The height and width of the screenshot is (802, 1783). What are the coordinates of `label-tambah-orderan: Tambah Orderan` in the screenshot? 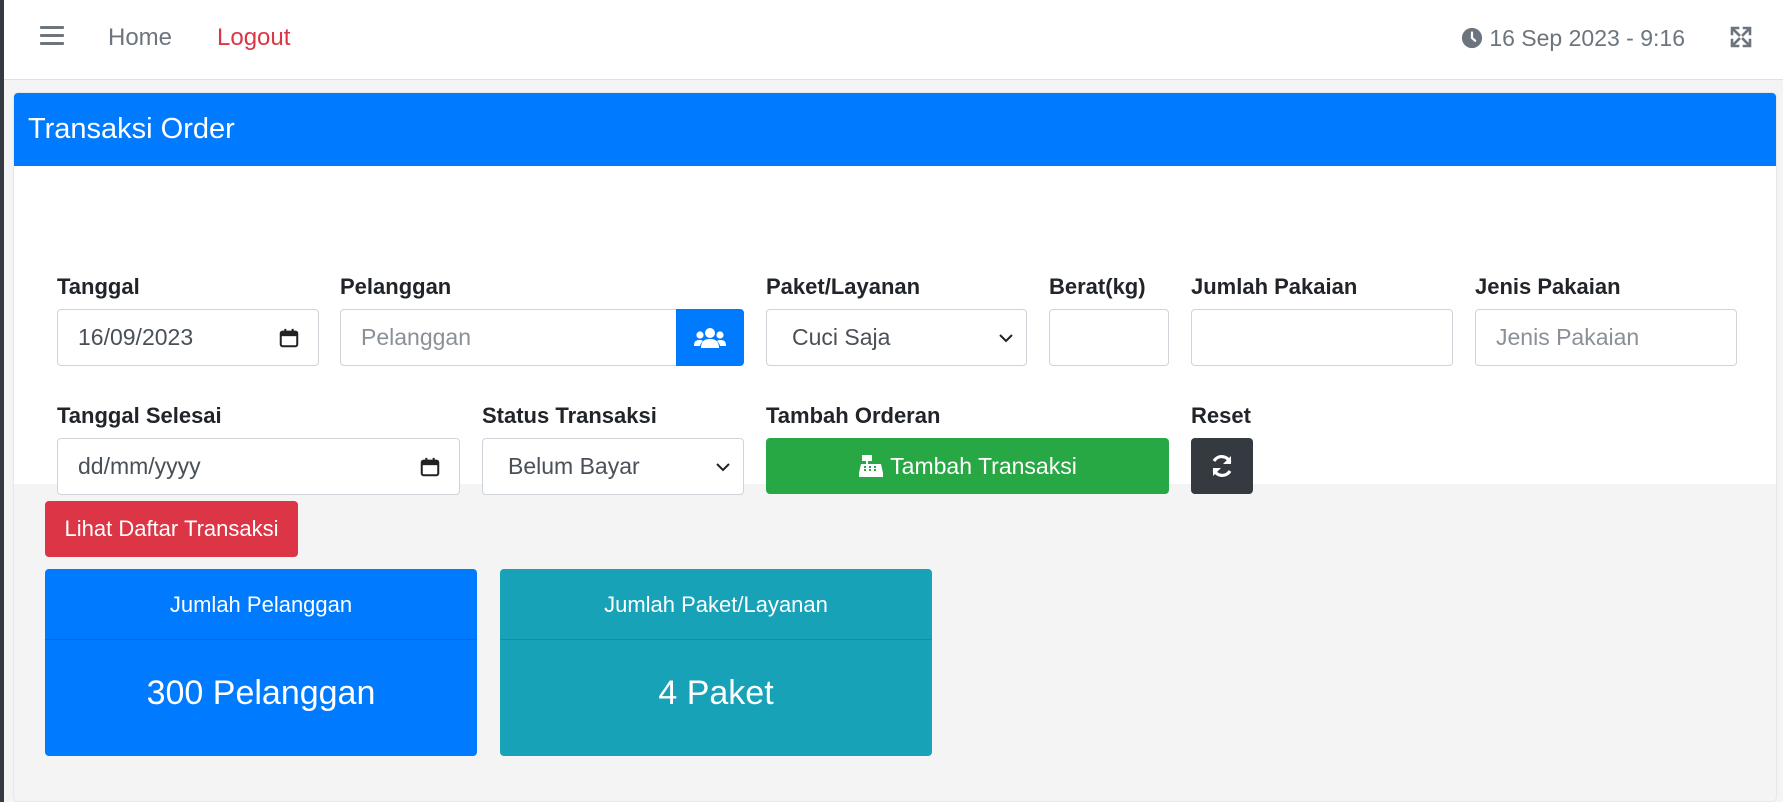 It's located at (853, 415).